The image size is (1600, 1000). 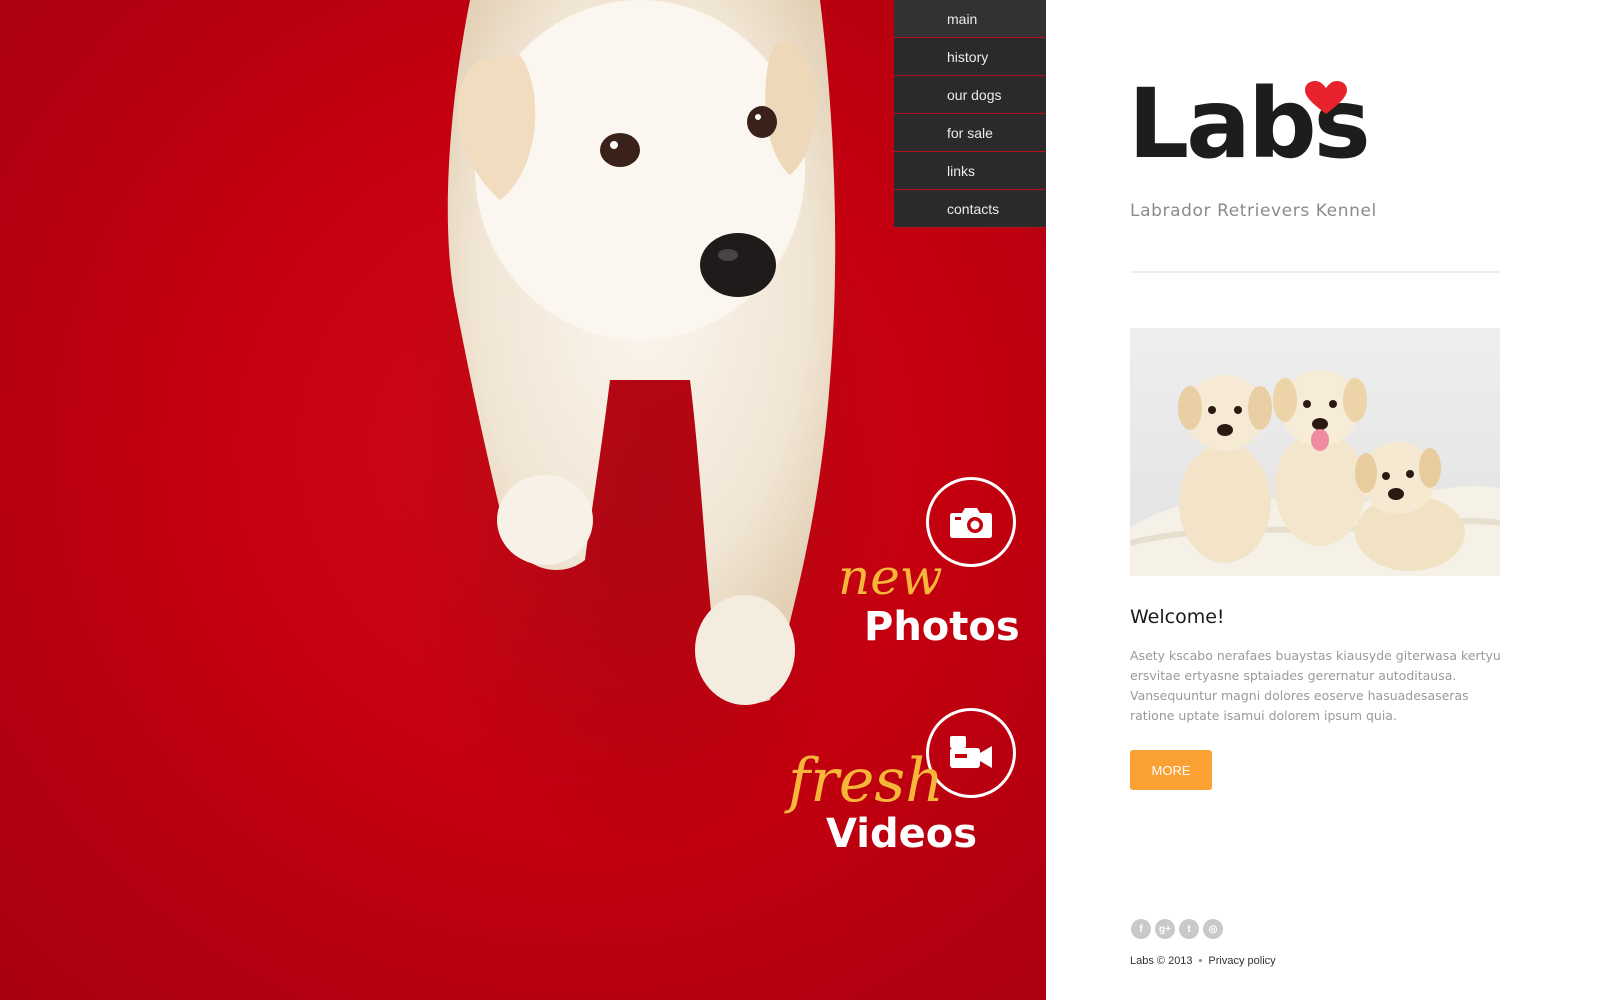 What do you see at coordinates (1253, 211) in the screenshot?
I see `site-tagline: Labrador Retrievers Kennel` at bounding box center [1253, 211].